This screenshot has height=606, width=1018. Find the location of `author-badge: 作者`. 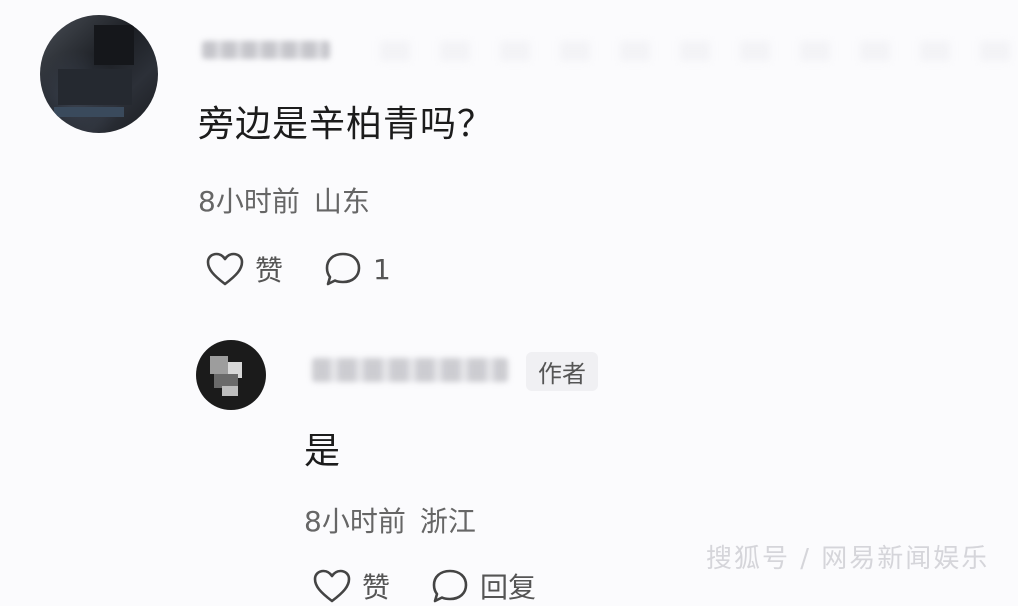

author-badge: 作者 is located at coordinates (562, 371).